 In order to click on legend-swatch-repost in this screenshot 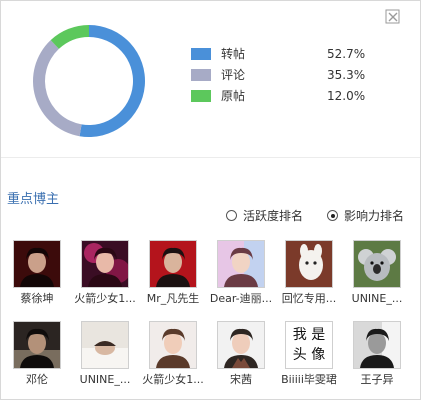, I will do `click(201, 54)`.